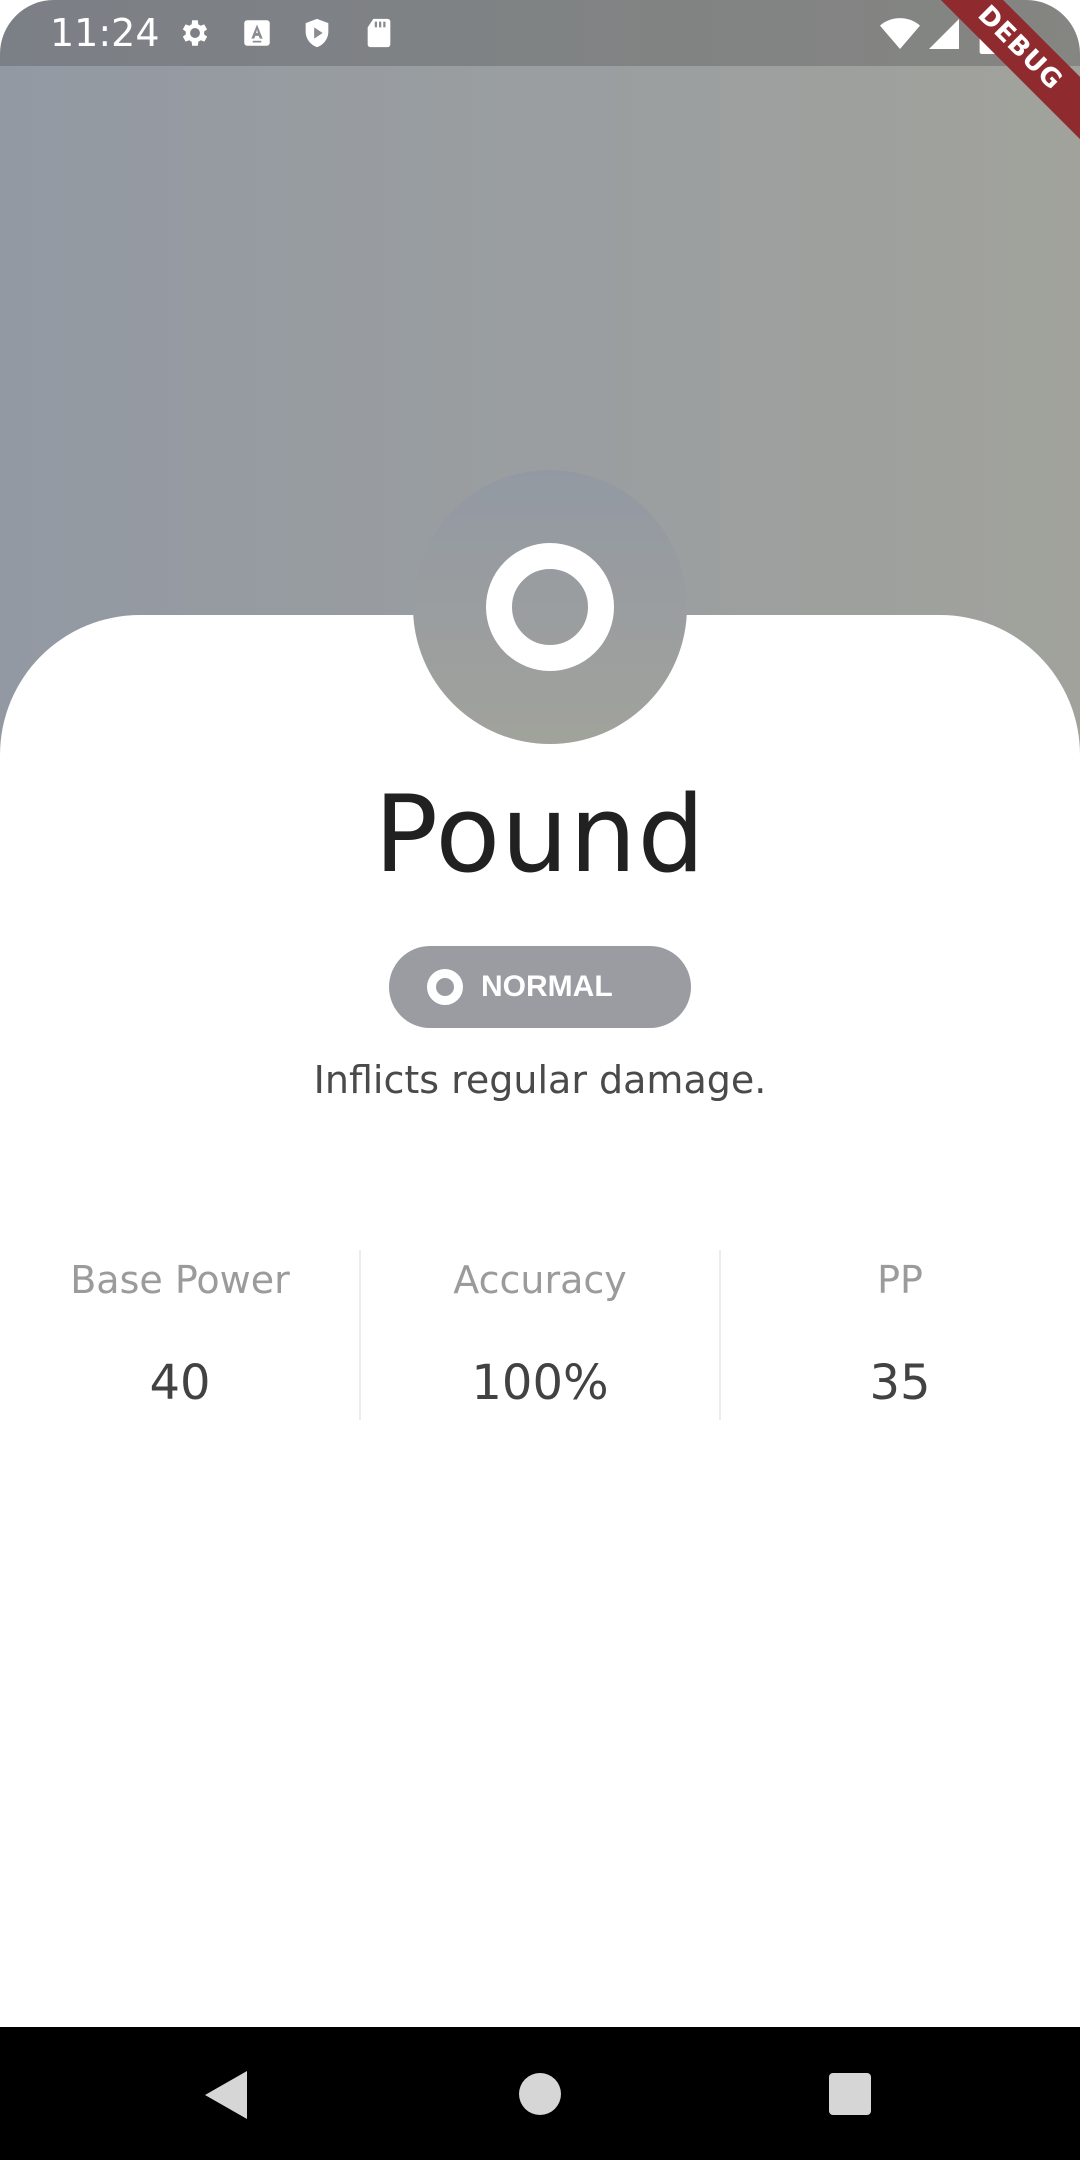 The image size is (1080, 2160). I want to click on status-bar: 11:24, so click(540, 33).